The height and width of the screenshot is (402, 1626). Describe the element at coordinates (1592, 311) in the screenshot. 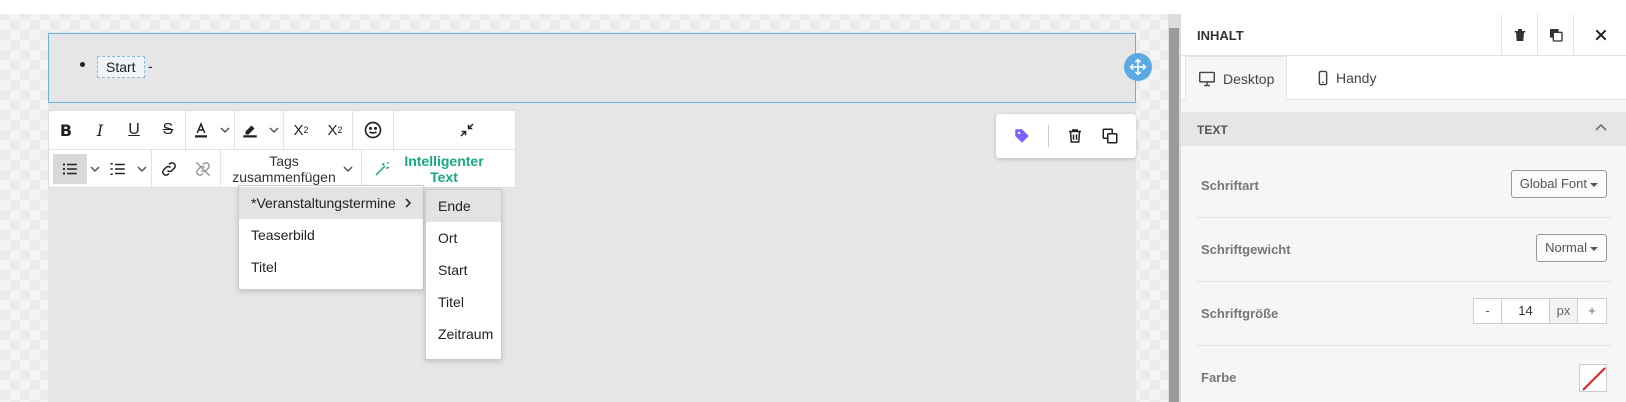

I see `increase-button: +` at that location.